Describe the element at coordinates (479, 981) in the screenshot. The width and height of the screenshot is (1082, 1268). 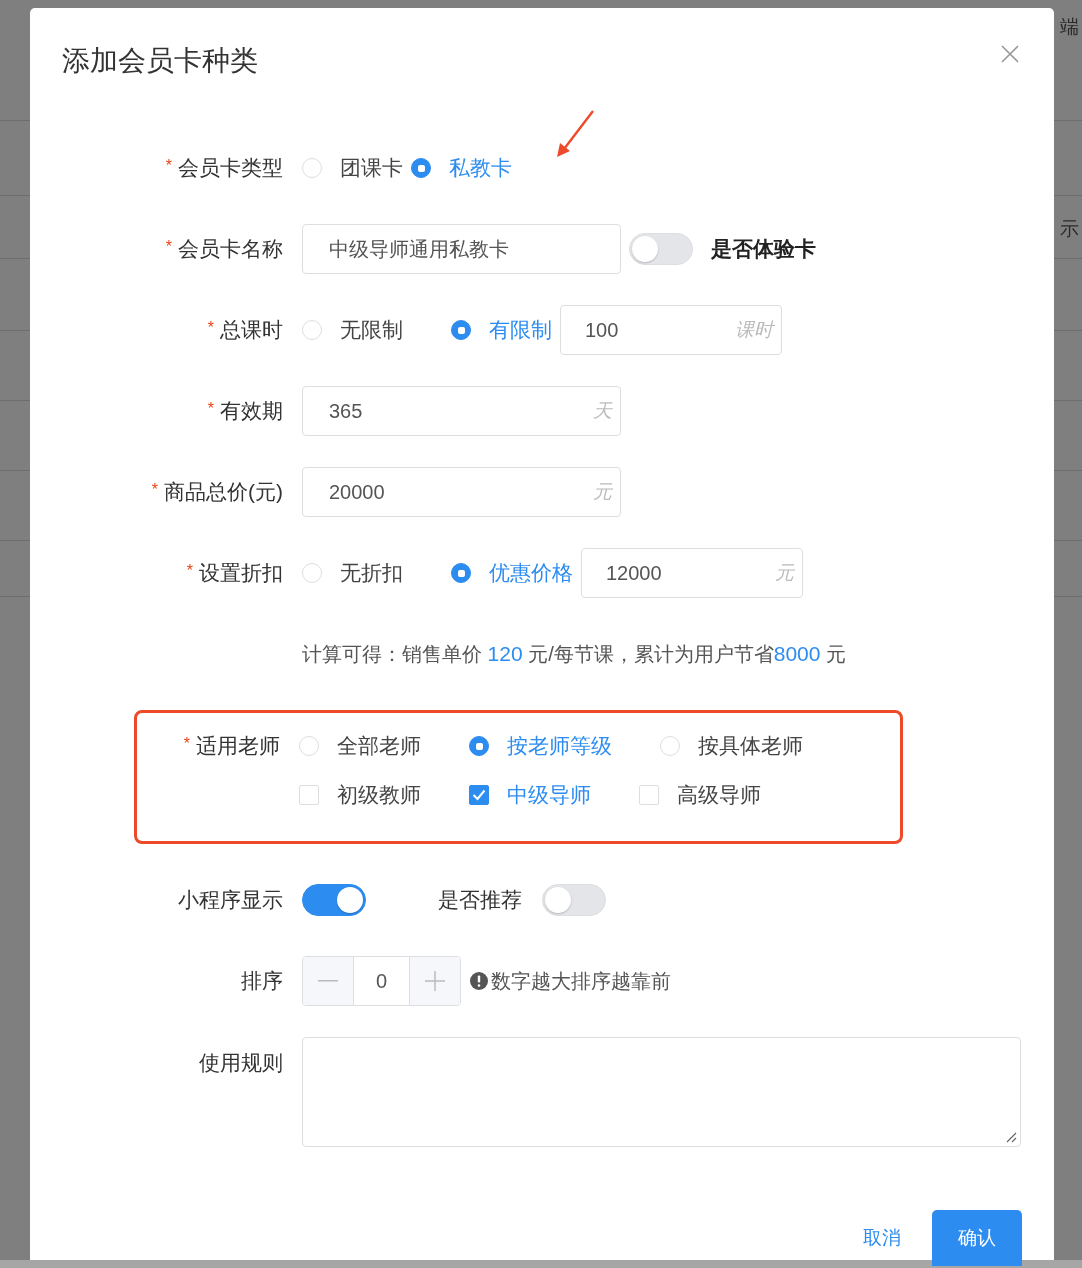
I see `info-icon` at that location.